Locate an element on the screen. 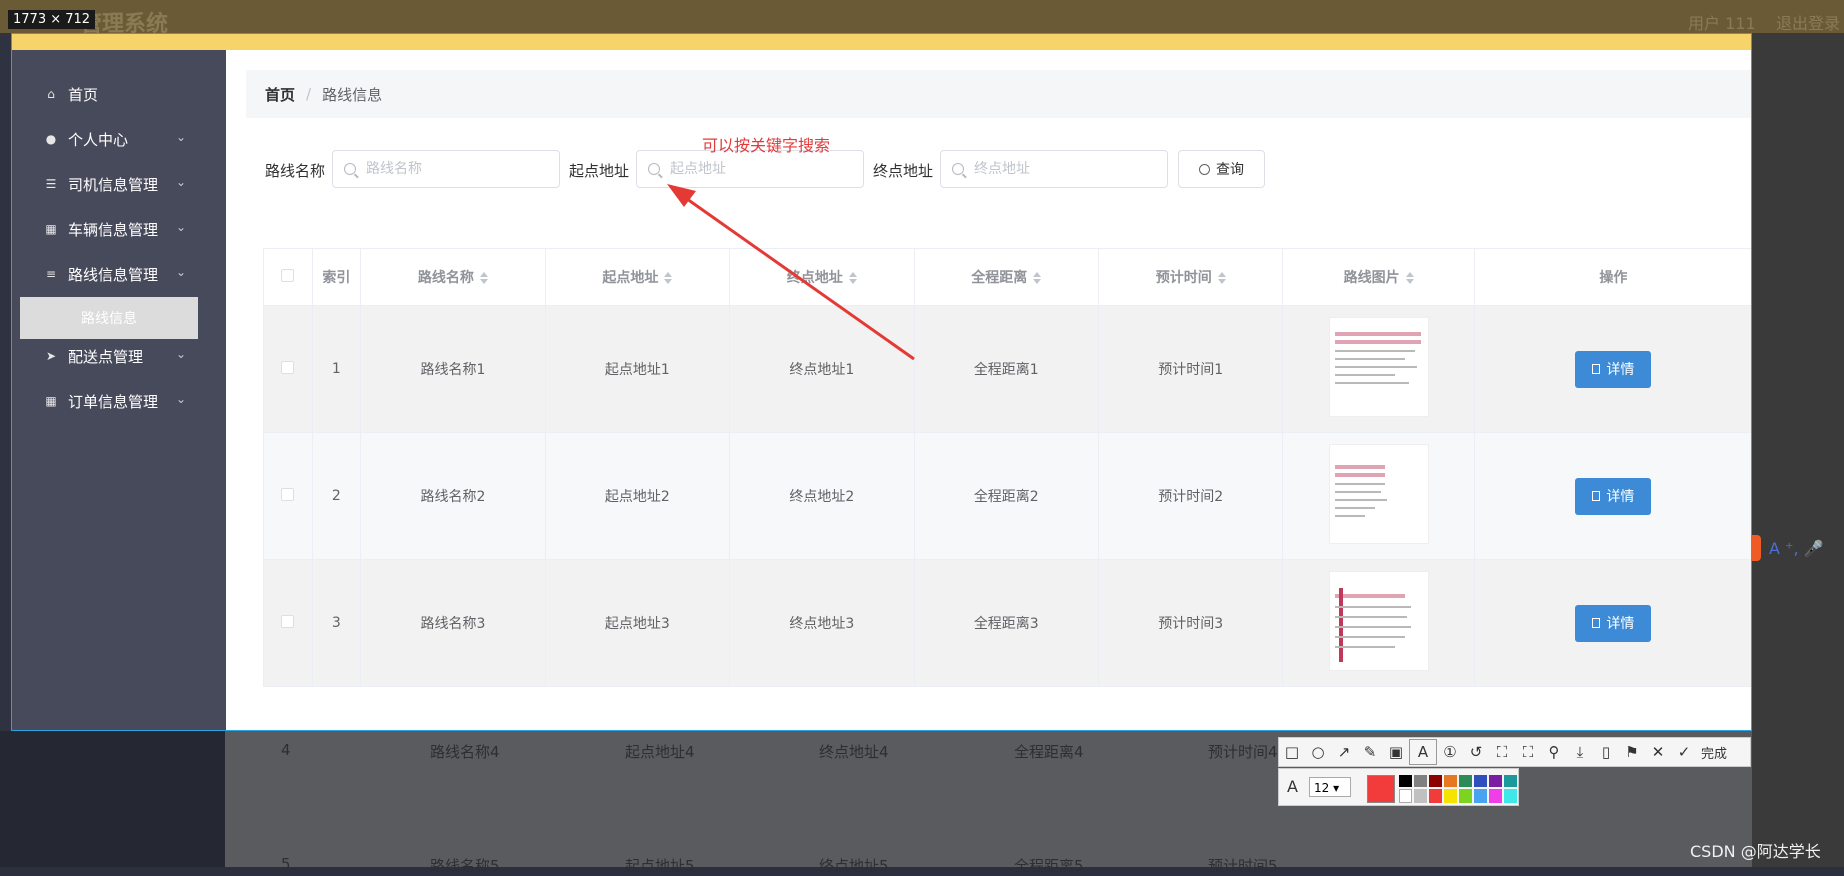 The width and height of the screenshot is (1844, 876). header-bar is located at coordinates (881, 42).